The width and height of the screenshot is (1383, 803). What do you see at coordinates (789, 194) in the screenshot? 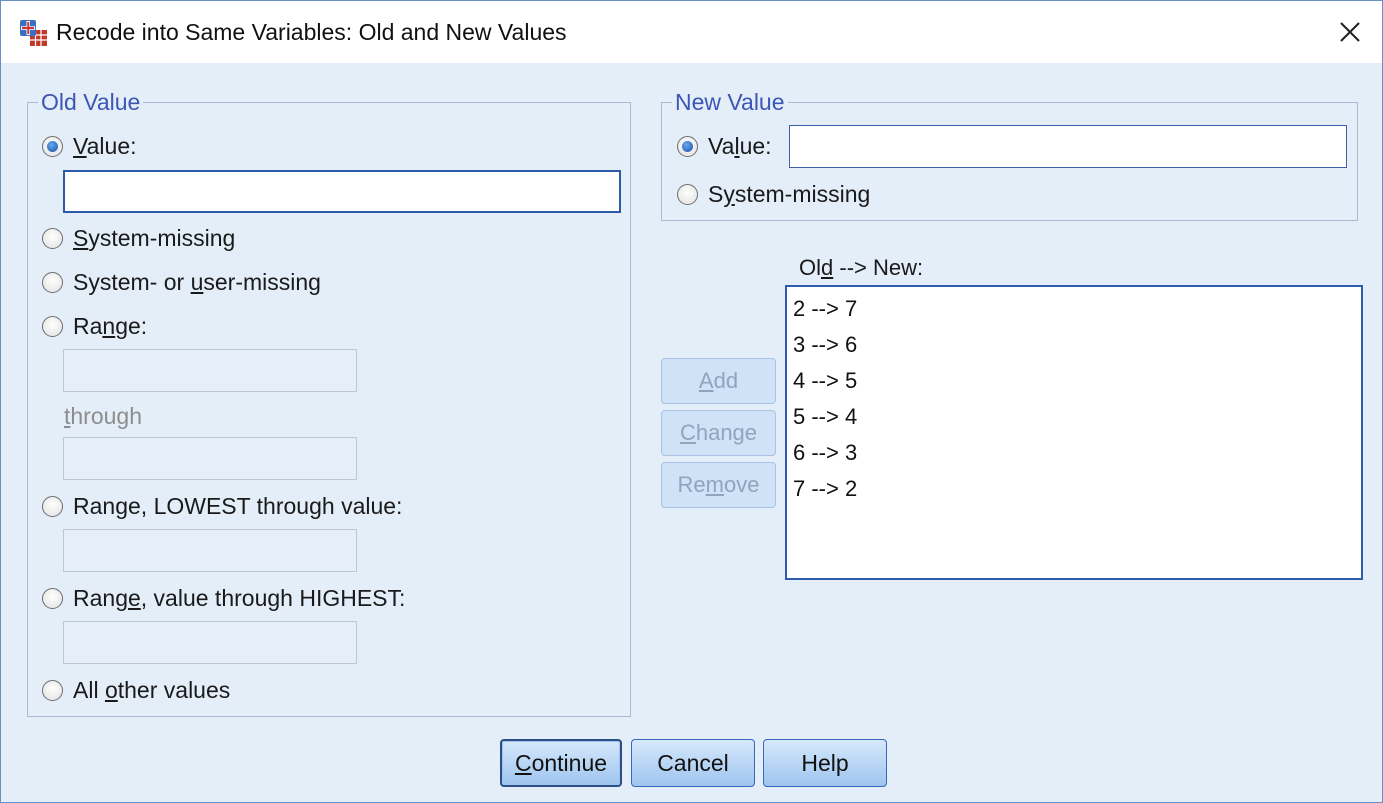
I see `new-system-missing-label: System-missing` at bounding box center [789, 194].